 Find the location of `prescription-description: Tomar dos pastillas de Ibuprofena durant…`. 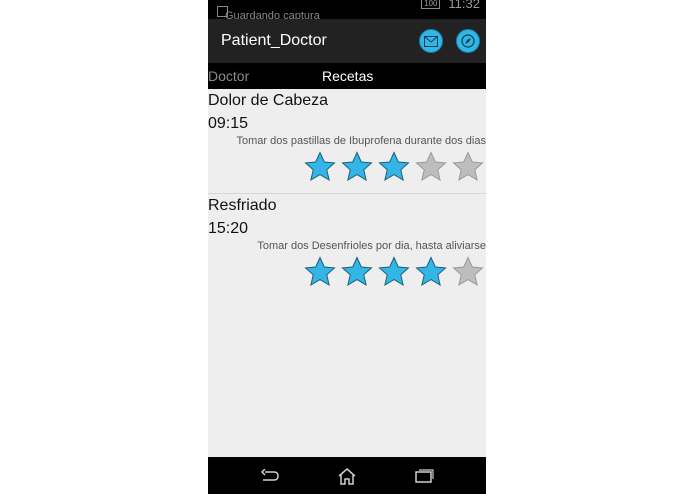

prescription-description: Tomar dos pastillas de Ibuprofena durant… is located at coordinates (361, 141).